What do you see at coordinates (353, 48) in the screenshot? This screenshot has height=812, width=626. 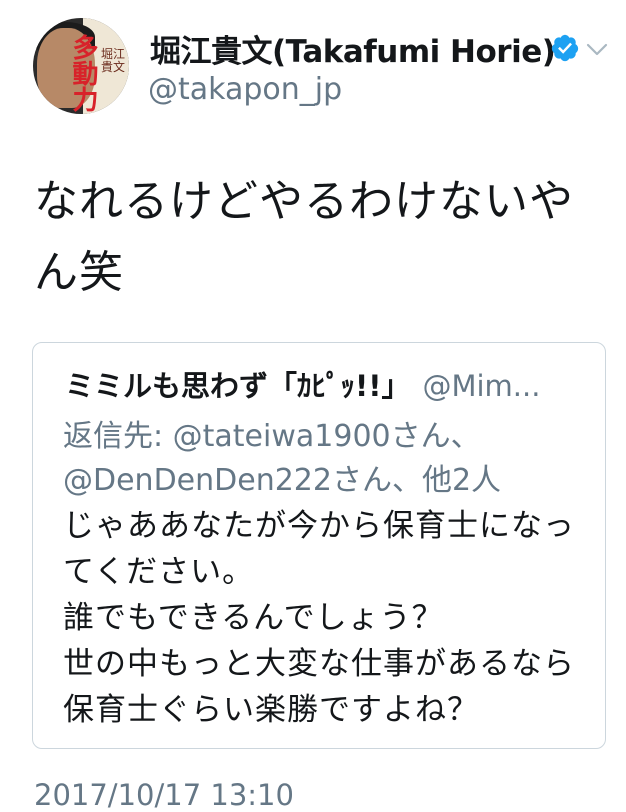 I see `author-display-name: 堀江貴文(Takafumi Horie)` at bounding box center [353, 48].